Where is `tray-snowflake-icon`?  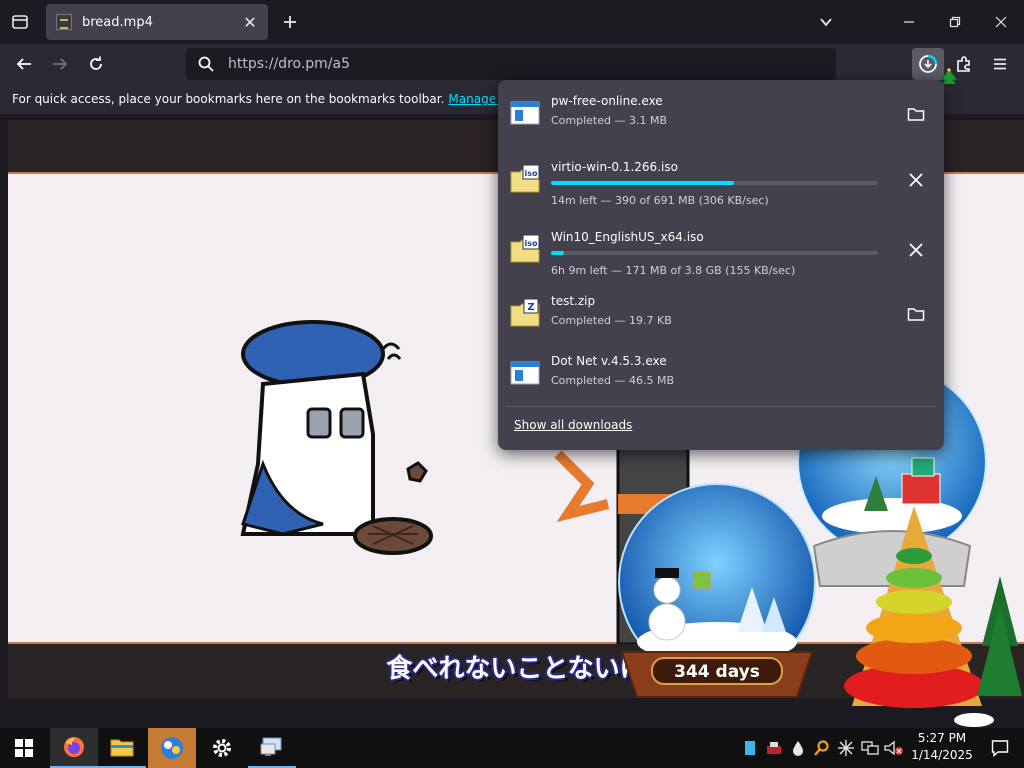
tray-snowflake-icon is located at coordinates (846, 748).